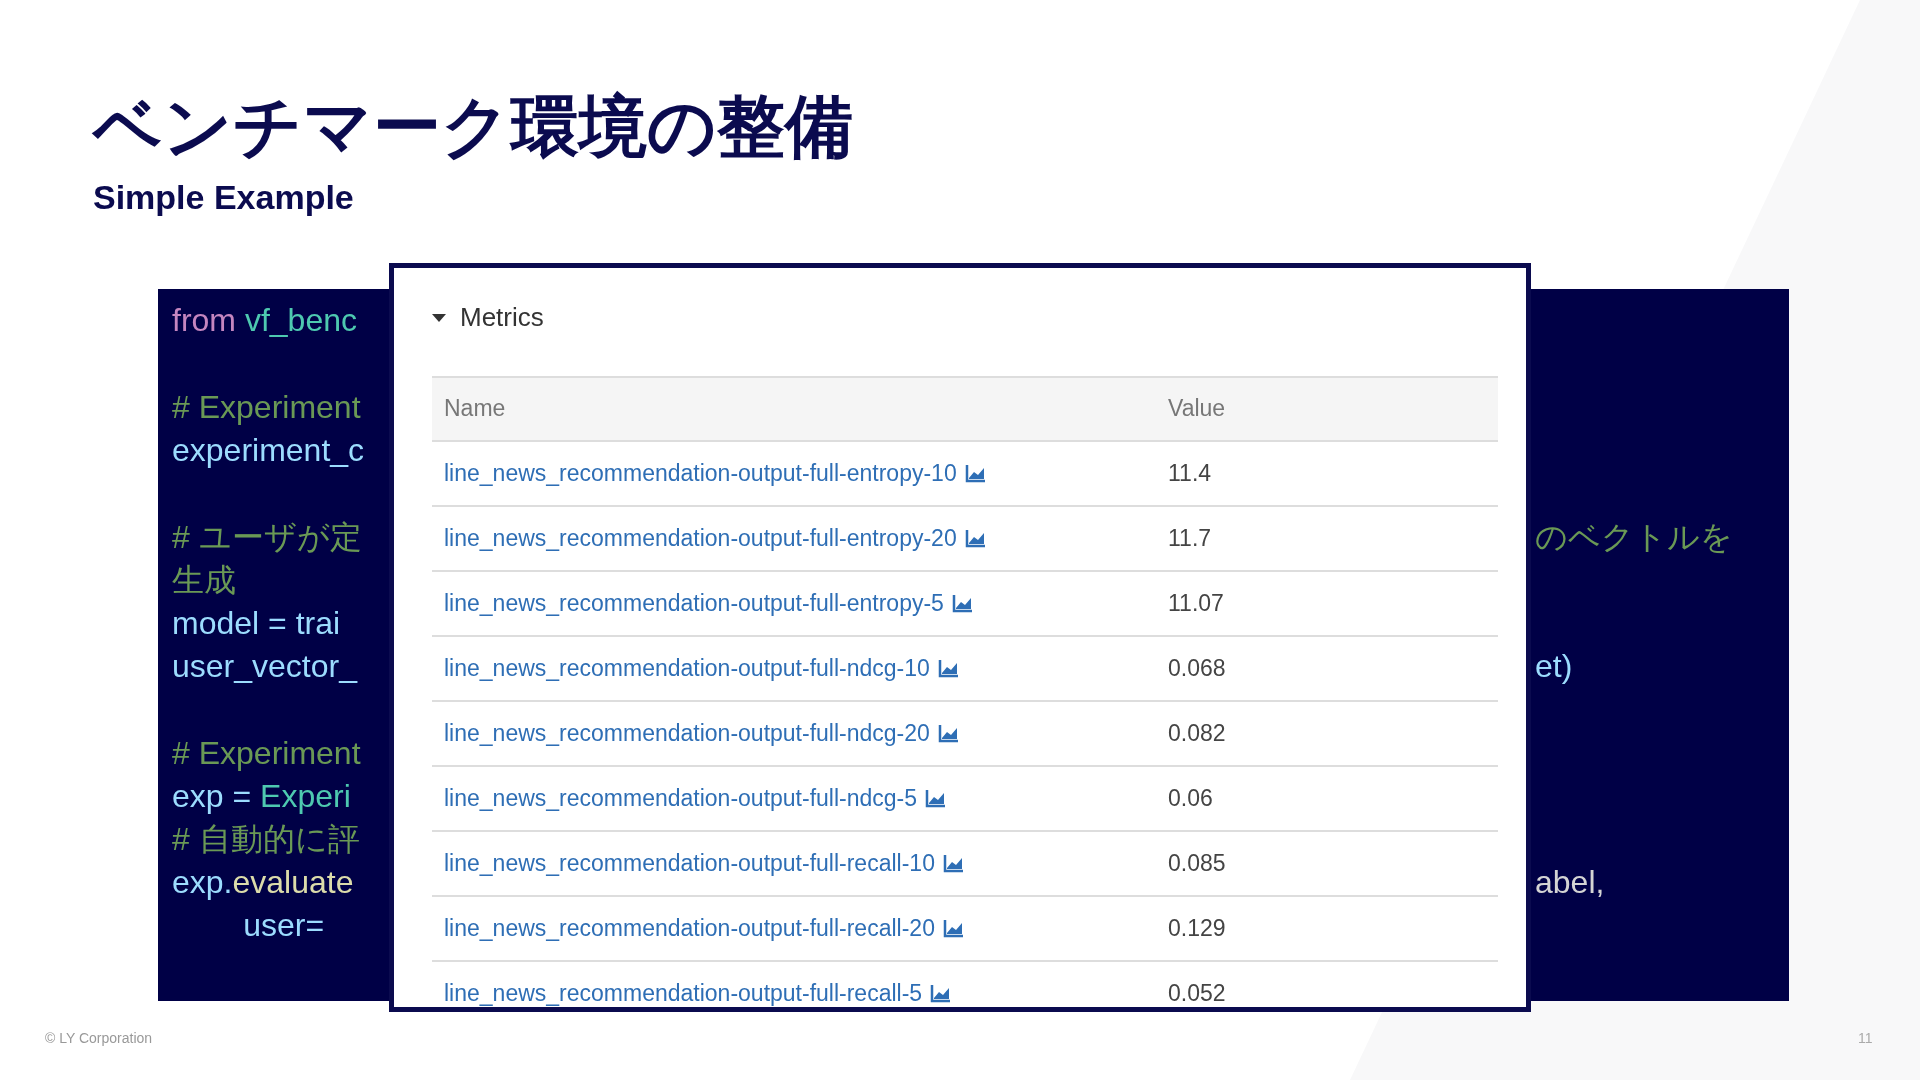  I want to click on metric-link: line_news_recommendation-output-full-entropy-10, so click(700, 473).